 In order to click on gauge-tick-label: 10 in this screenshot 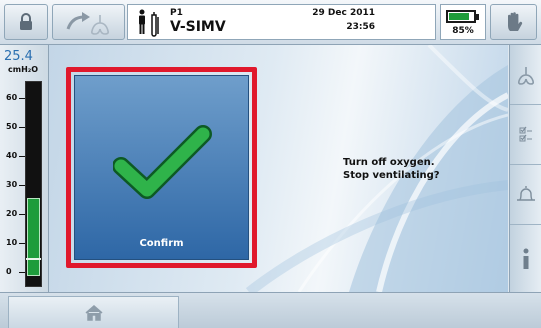, I will do `click(12, 243)`.